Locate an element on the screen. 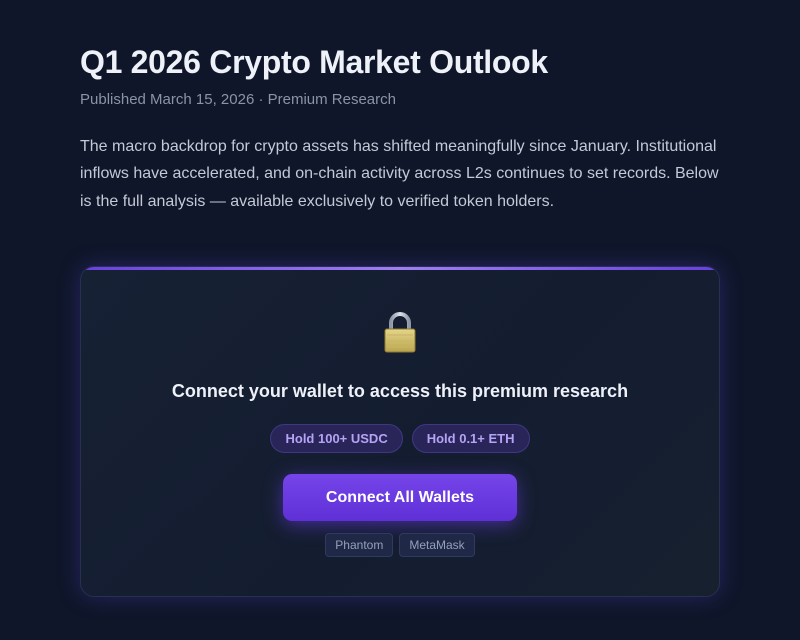 Image resolution: width=800 pixels, height=640 pixels. card-accent-bar is located at coordinates (400, 268).